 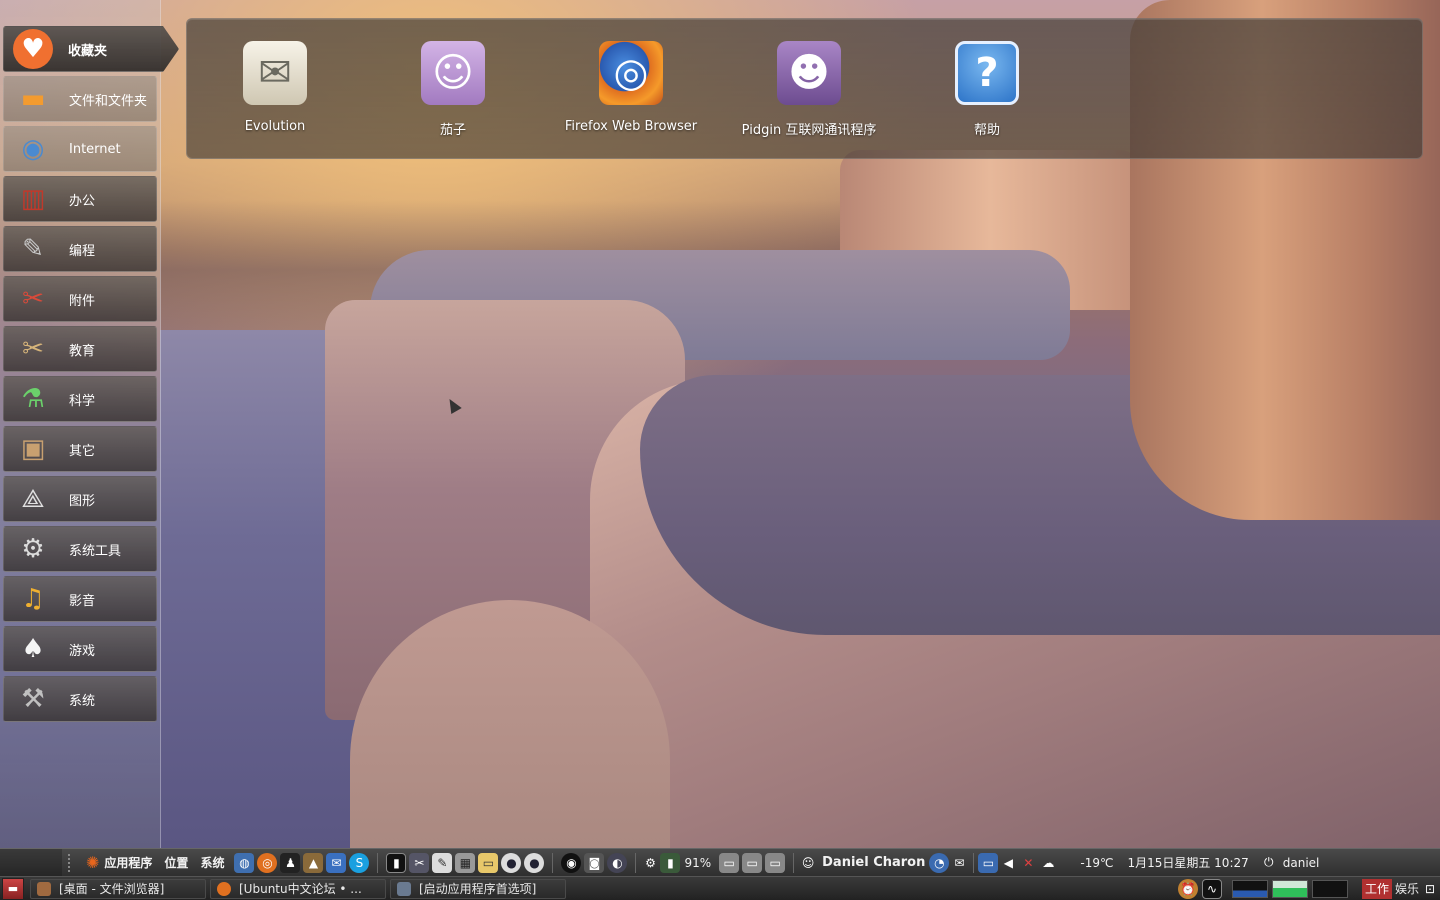 I want to click on task-file-browser: [桌面 - 文件浏览器], so click(x=118, y=888).